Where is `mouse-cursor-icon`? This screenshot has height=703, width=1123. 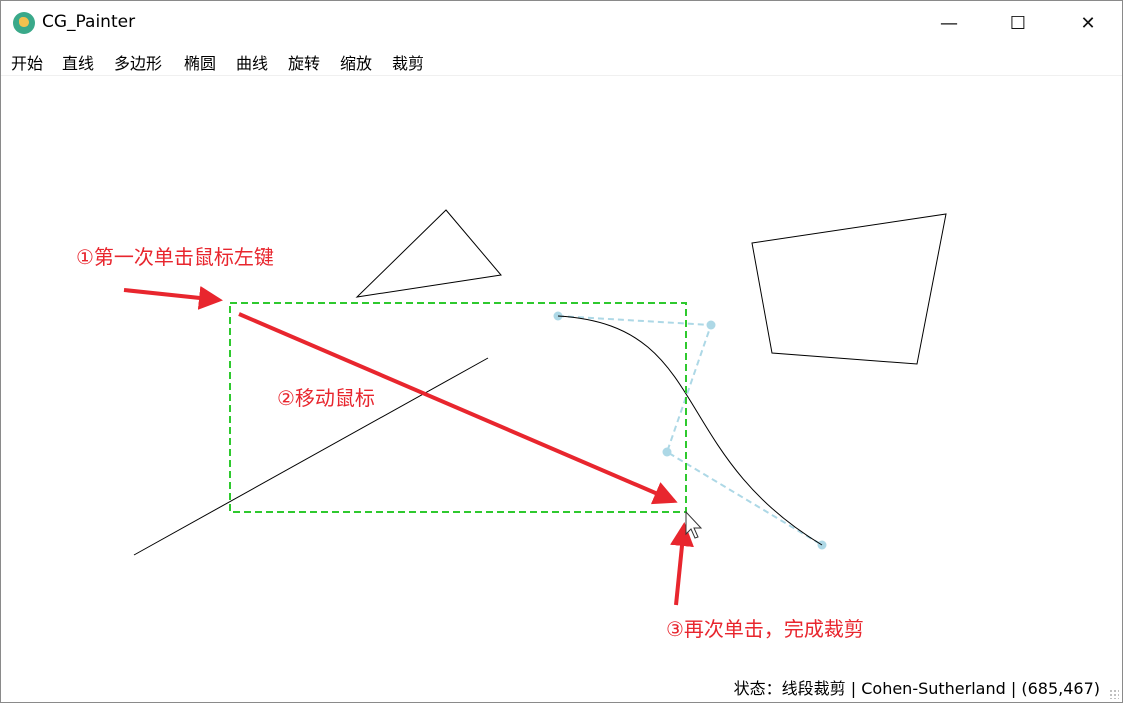
mouse-cursor-icon is located at coordinates (694, 524).